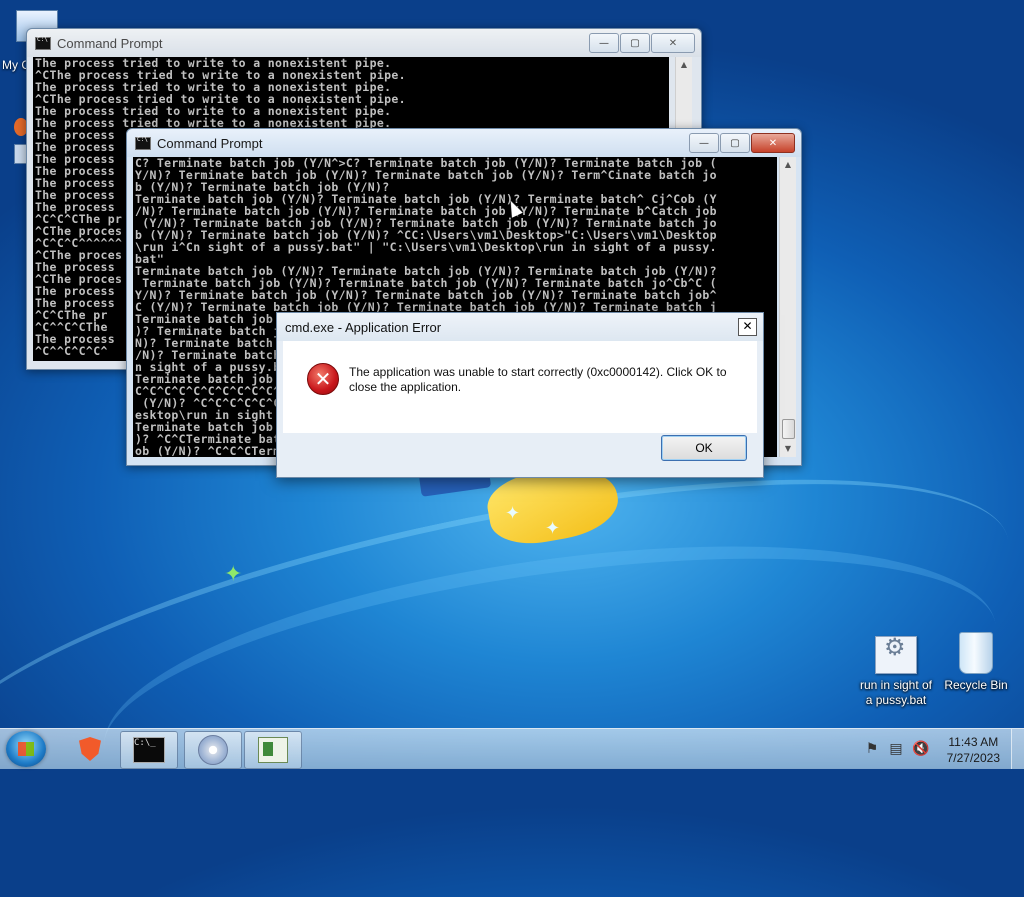  Describe the element at coordinates (920, 749) in the screenshot. I see `volume-muted-icon: 🔇` at that location.